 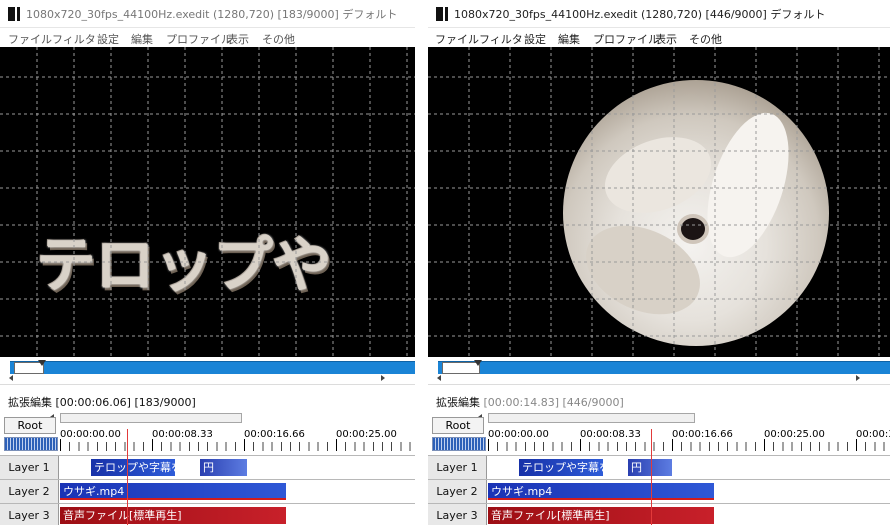 I want to click on ruler-label: 00:00:3, so click(x=873, y=434).